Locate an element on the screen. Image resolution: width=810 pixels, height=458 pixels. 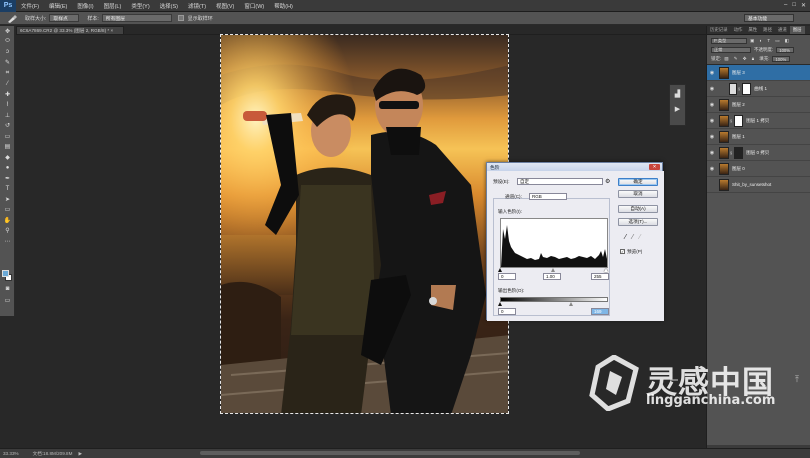
menu-select: 选择(S) is located at coordinates (169, 6).